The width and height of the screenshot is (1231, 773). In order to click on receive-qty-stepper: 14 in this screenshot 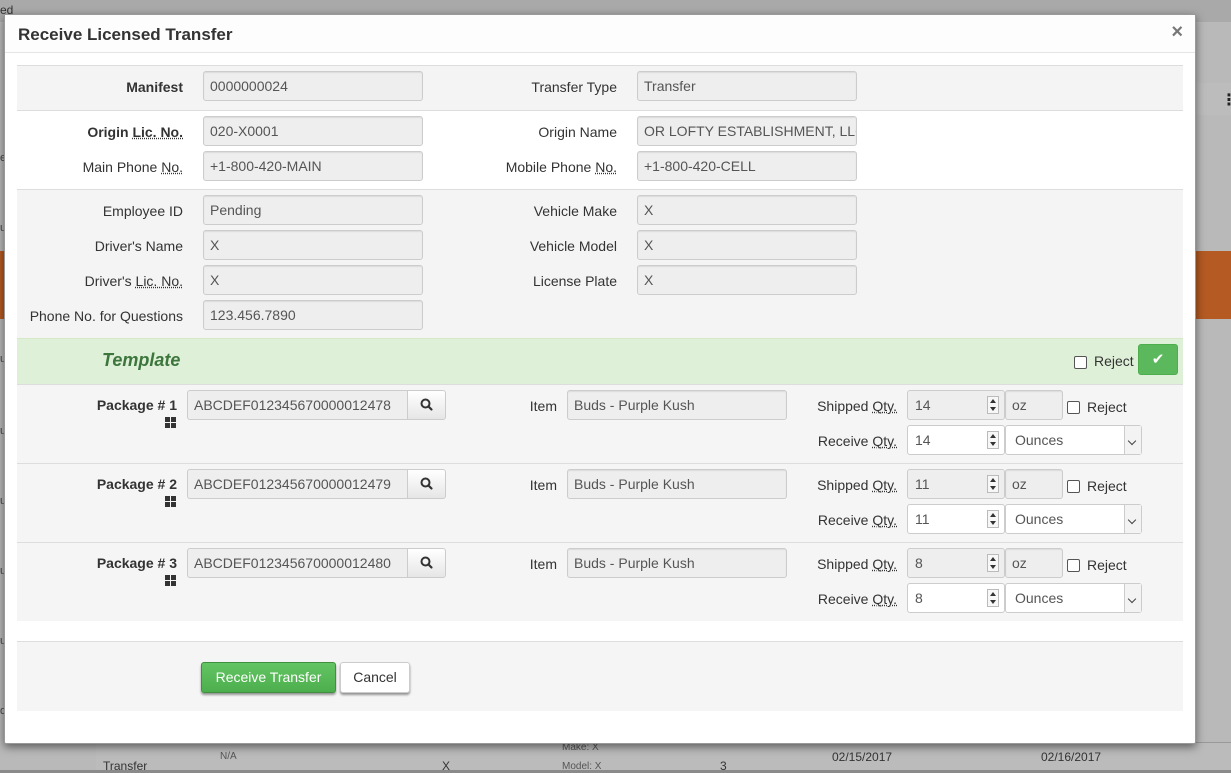, I will do `click(956, 440)`.